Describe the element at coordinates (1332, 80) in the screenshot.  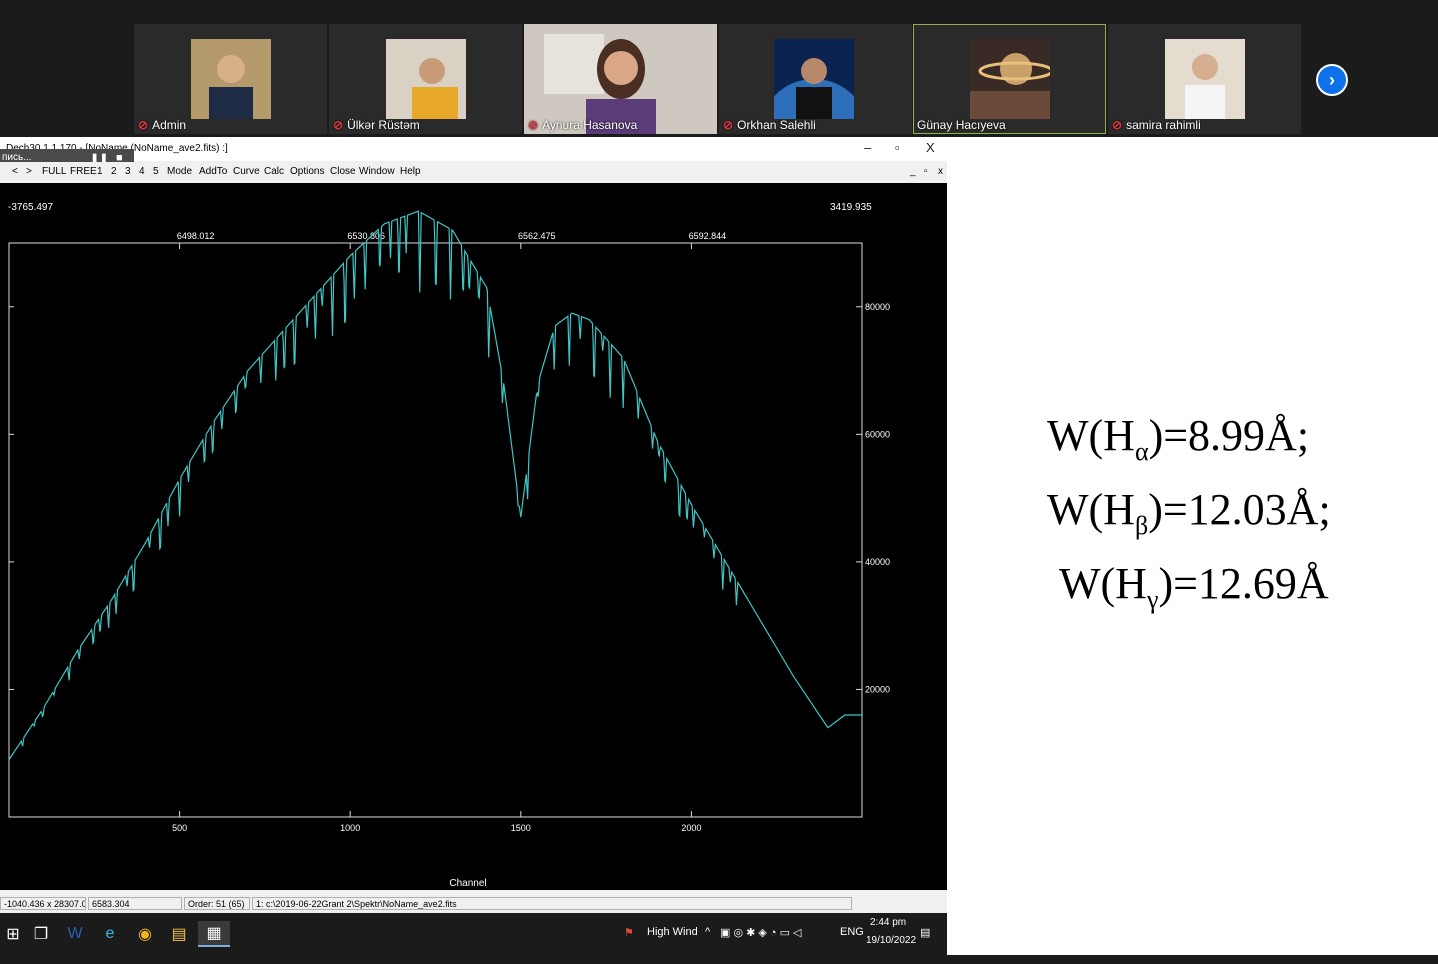
I see `chevron-right-icon: ›` at that location.